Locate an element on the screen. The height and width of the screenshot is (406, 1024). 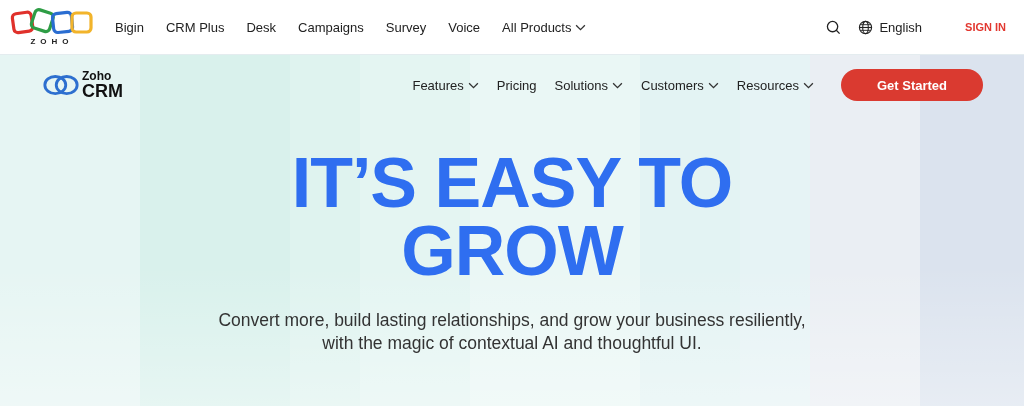
product-link: Survey is located at coordinates (406, 27).